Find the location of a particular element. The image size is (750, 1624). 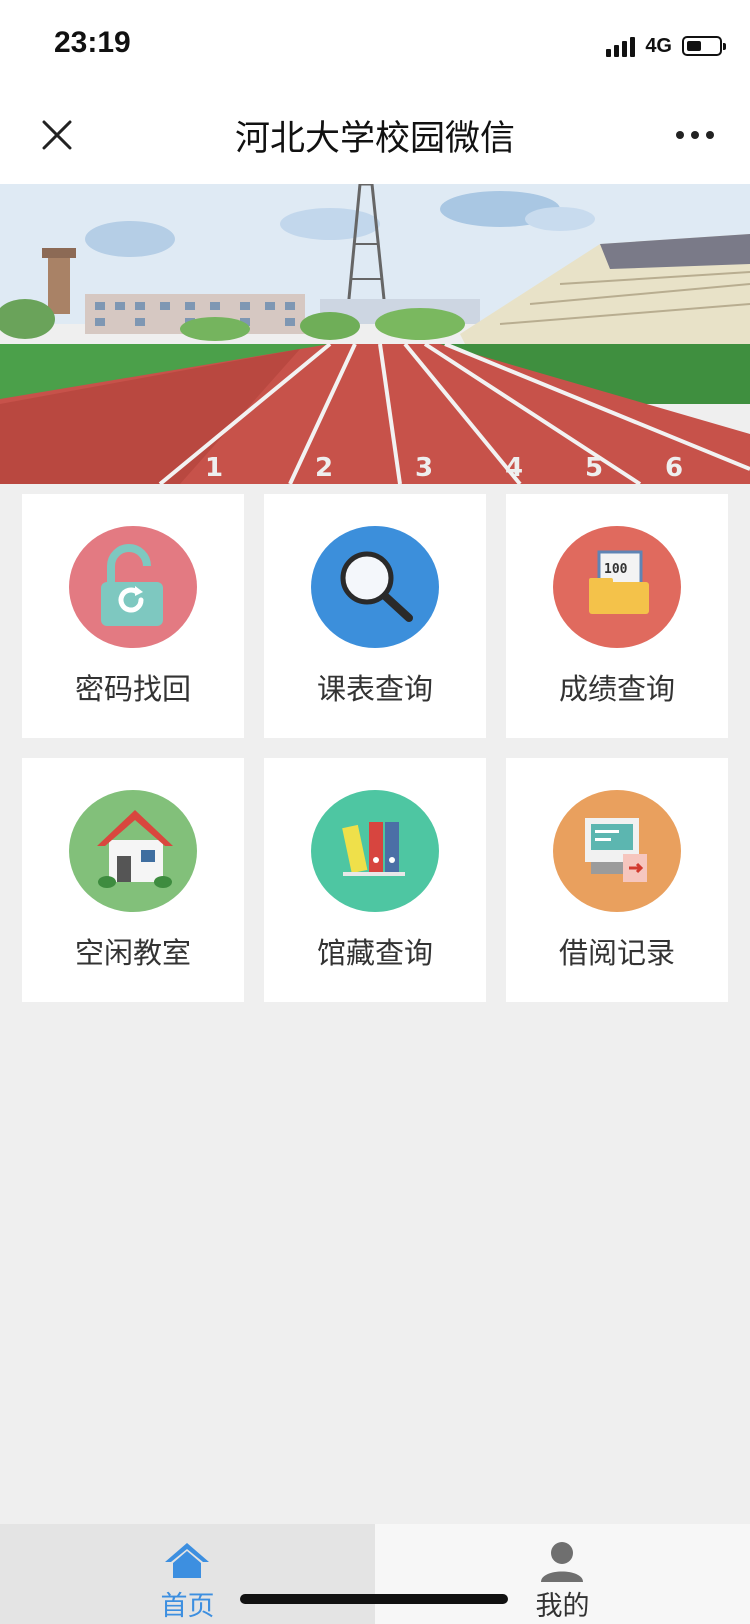

tab-home: 首页 is located at coordinates (187, 1574).